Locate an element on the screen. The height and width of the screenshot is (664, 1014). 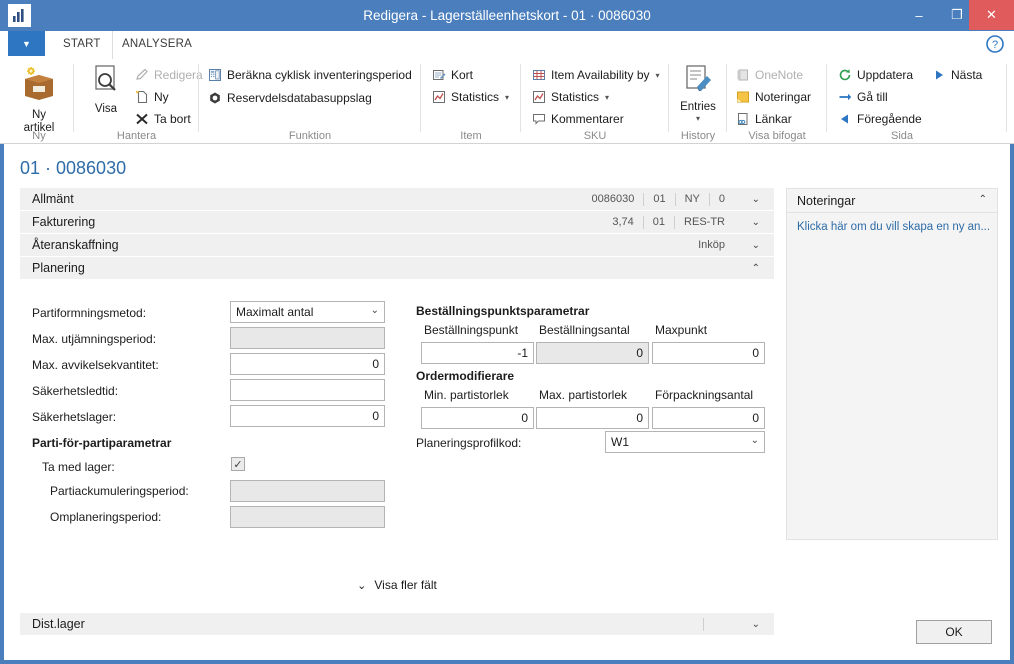
close-icon: ✕ is located at coordinates (991, 15).